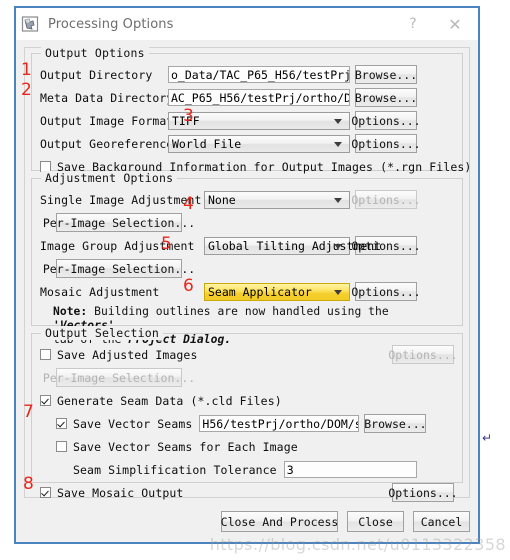 This screenshot has width=510, height=560. Describe the element at coordinates (279, 521) in the screenshot. I see `close-and-process-button: Close And Process` at that location.